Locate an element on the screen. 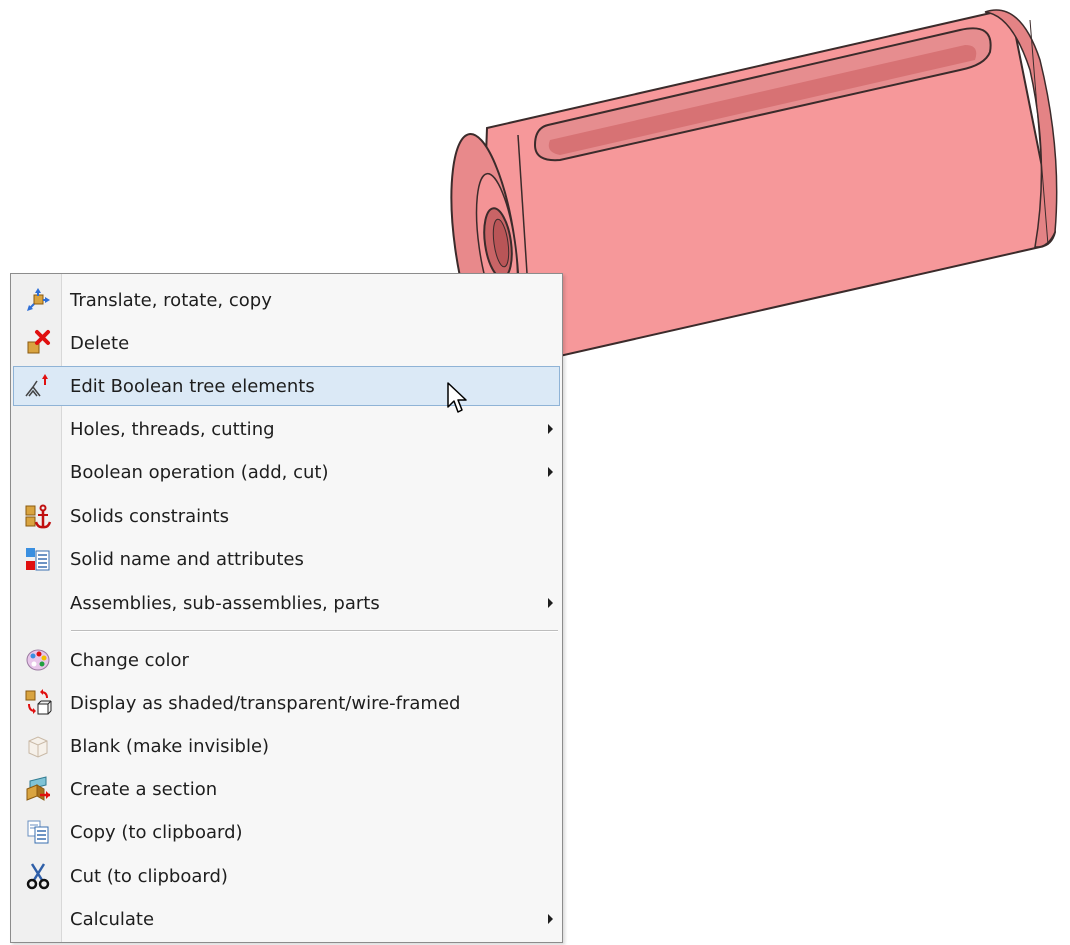  menu-item-label: Change color is located at coordinates (129, 660).